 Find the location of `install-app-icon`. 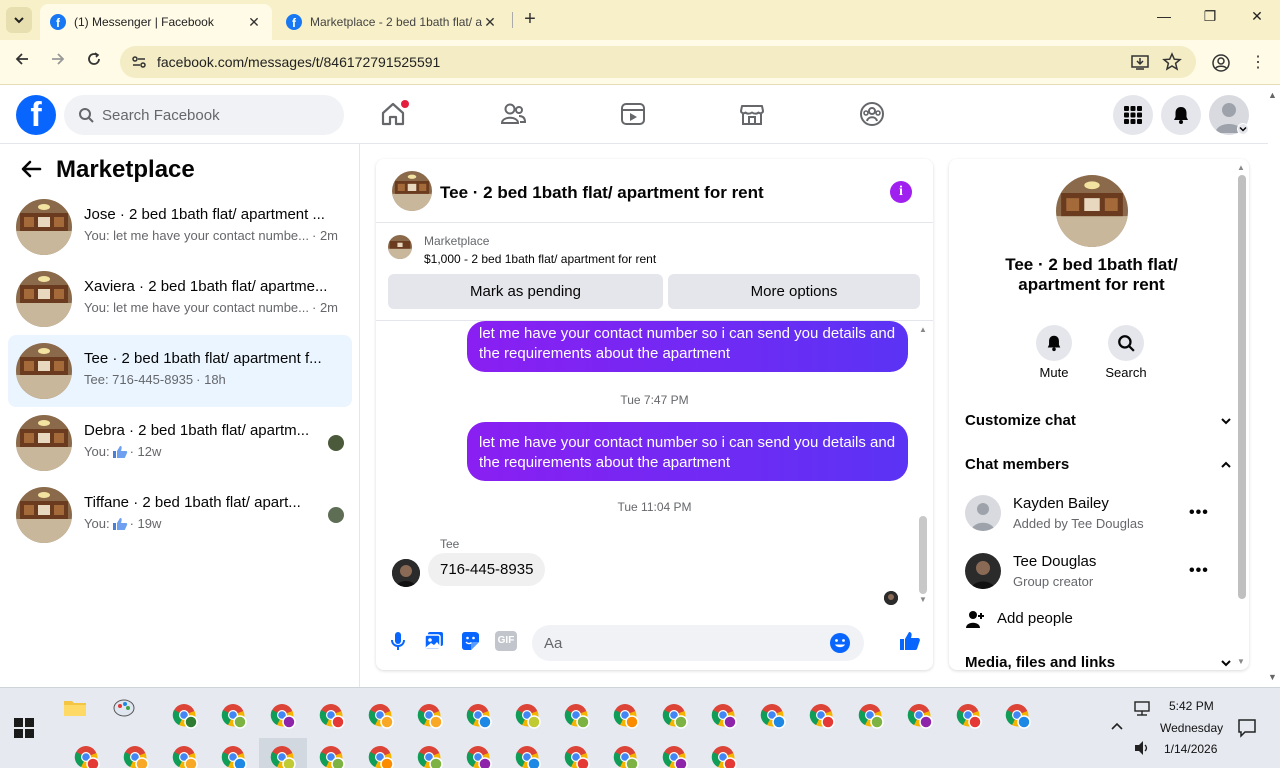

install-app-icon is located at coordinates (1140, 62).